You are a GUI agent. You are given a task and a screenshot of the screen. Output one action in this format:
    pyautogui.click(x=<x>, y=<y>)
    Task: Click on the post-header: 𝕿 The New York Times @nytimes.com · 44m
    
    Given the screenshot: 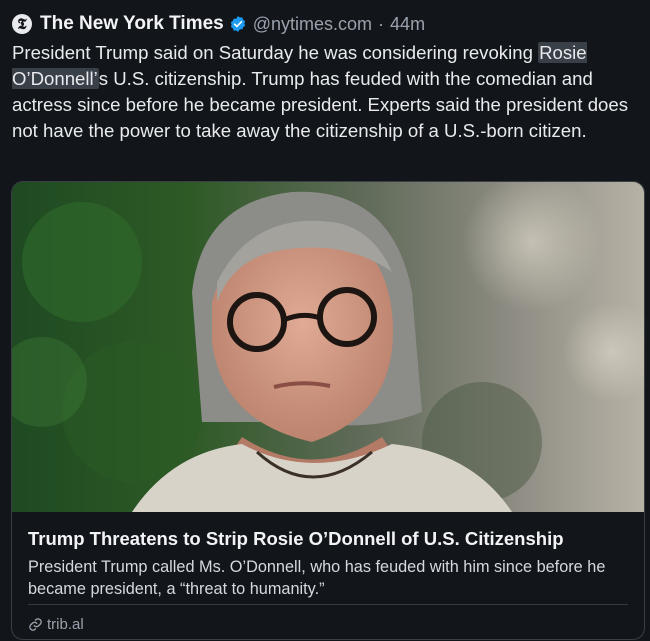 What is the action you would take?
    pyautogui.click(x=218, y=24)
    